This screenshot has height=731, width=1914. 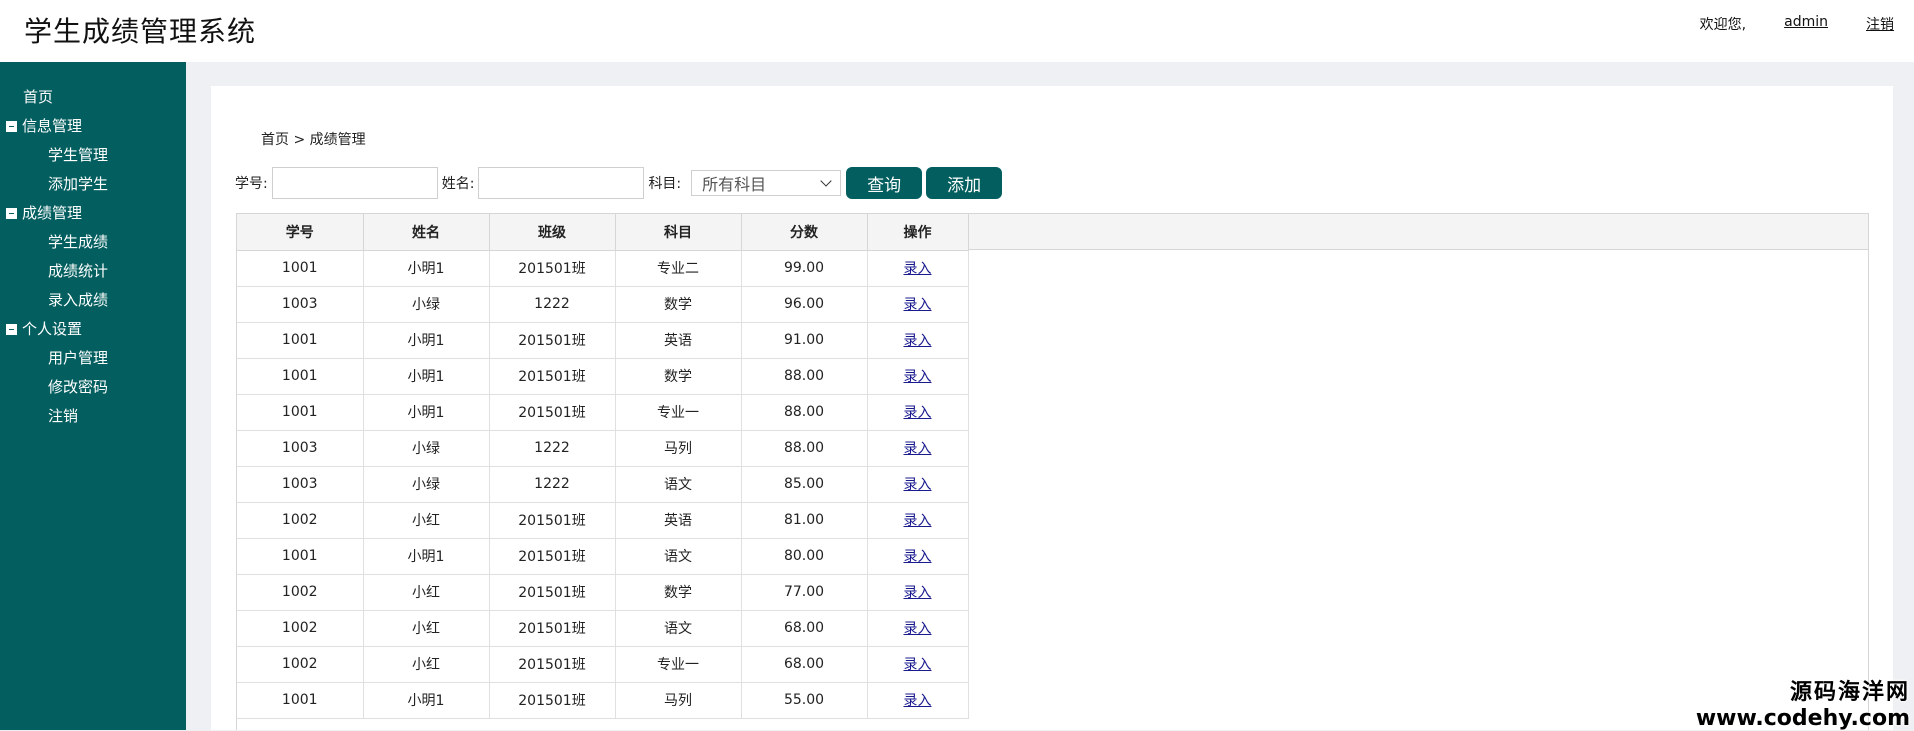 I want to click on student-id-input, so click(x=354, y=183).